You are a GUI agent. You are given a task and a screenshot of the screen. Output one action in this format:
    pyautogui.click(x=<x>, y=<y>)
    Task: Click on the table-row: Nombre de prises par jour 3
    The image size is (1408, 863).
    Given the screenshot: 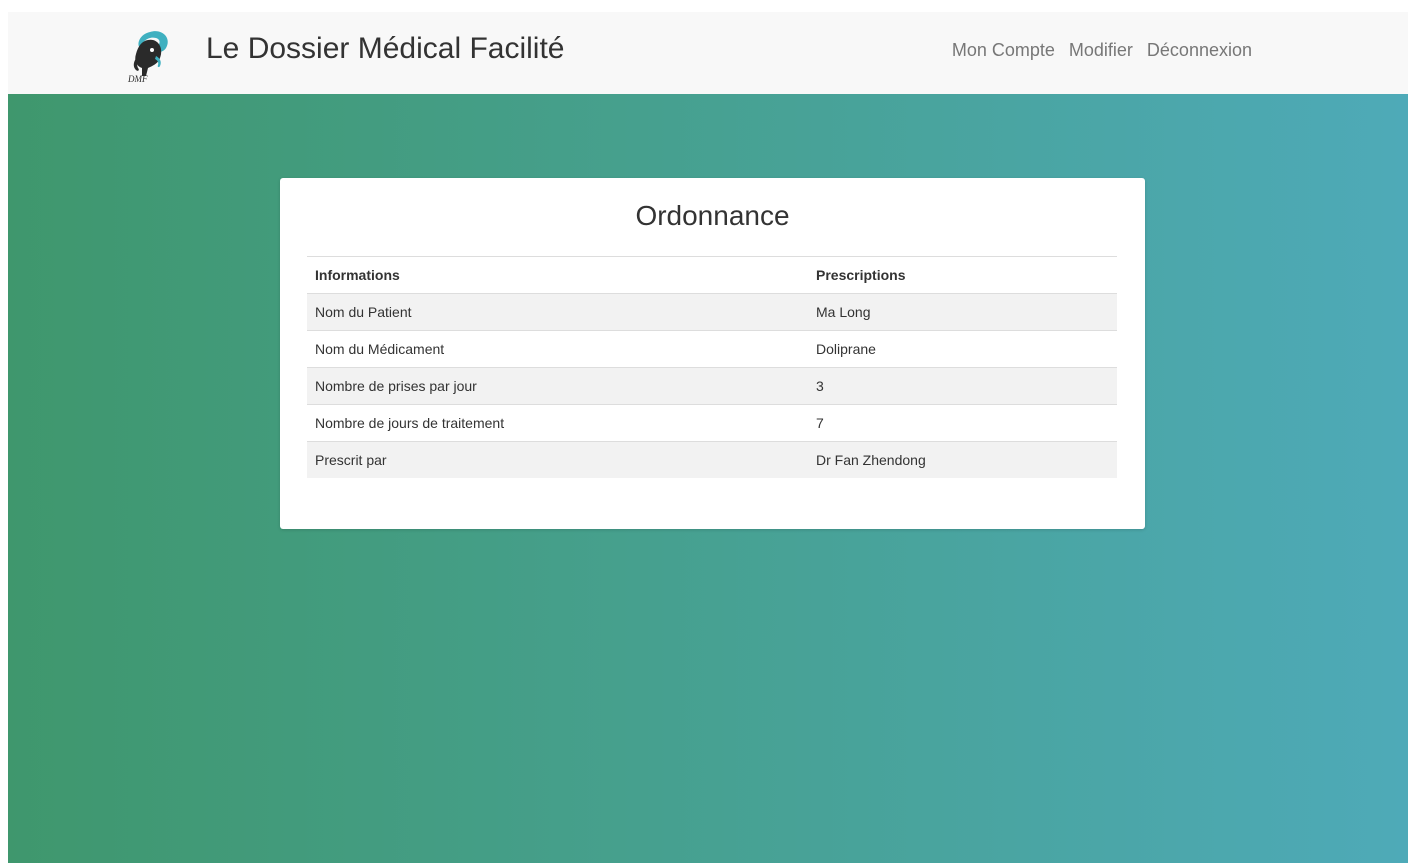 What is the action you would take?
    pyautogui.click(x=712, y=386)
    